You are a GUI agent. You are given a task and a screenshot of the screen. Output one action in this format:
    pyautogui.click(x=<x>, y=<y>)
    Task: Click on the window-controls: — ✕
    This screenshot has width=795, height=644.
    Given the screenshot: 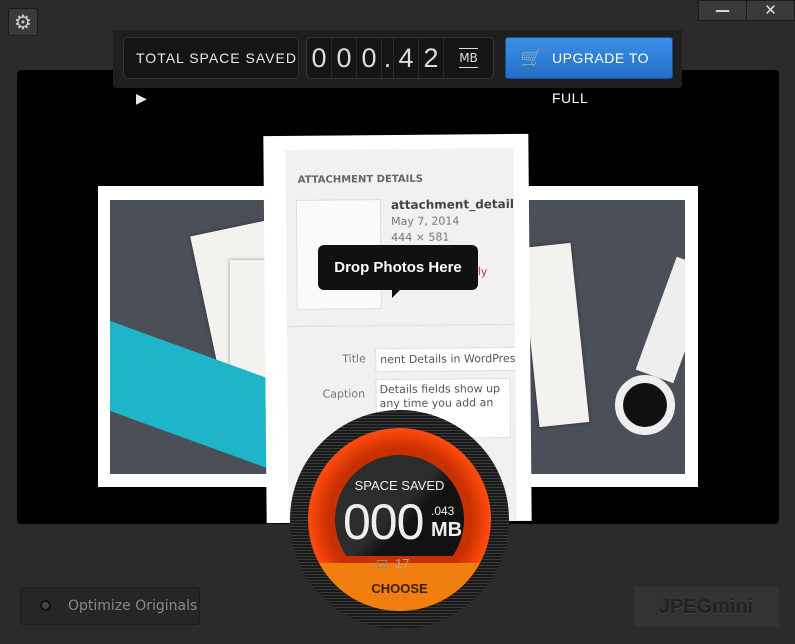 What is the action you would take?
    pyautogui.click(x=746, y=10)
    